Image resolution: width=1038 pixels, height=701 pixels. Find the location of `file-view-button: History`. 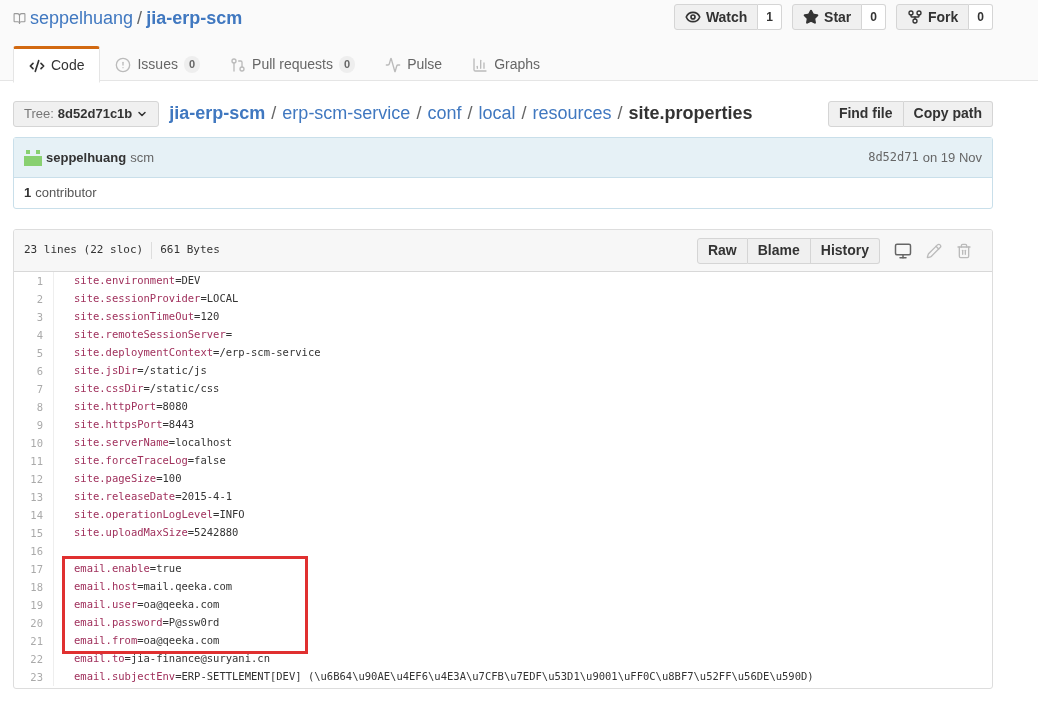

file-view-button: History is located at coordinates (845, 250).